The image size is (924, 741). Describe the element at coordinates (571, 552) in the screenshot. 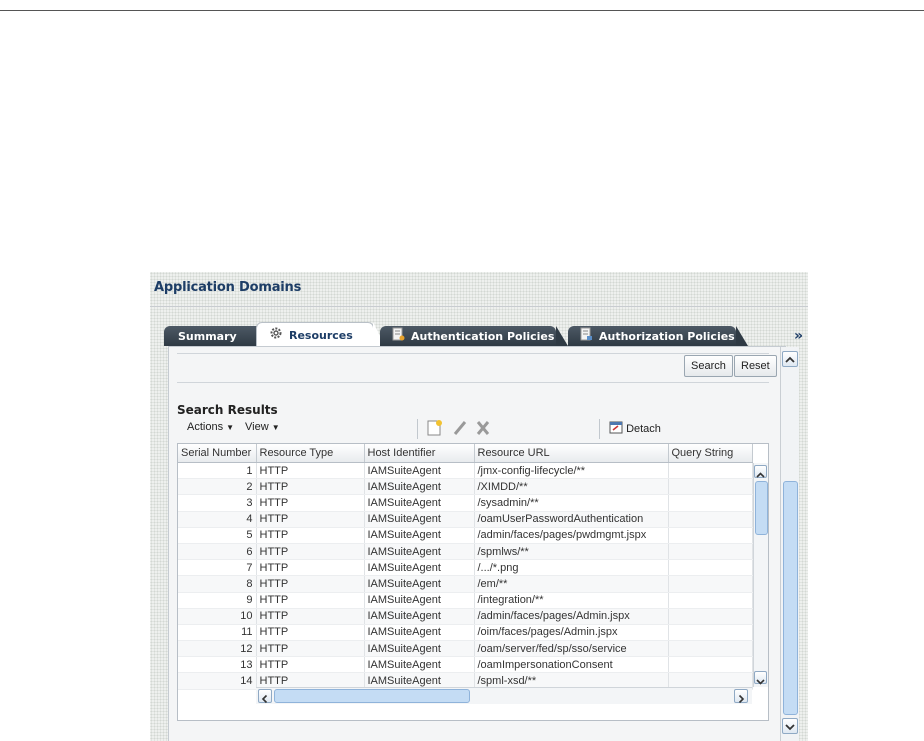

I see `cell-resource-url: /spmlws/**` at that location.